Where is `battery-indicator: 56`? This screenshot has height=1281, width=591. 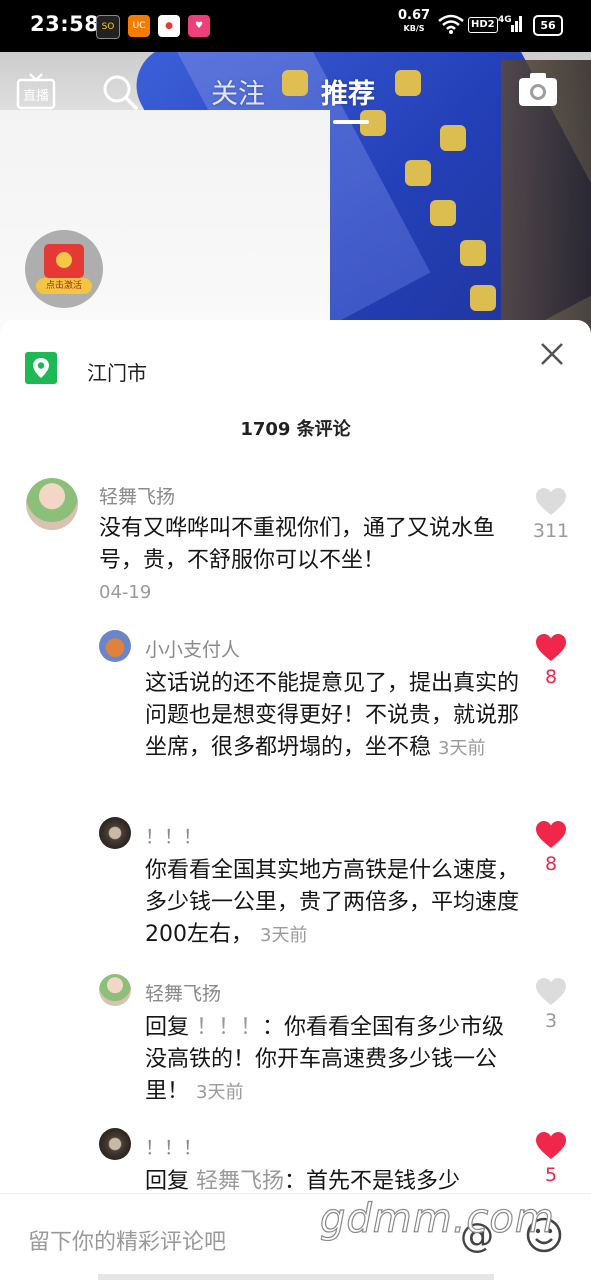 battery-indicator: 56 is located at coordinates (548, 25).